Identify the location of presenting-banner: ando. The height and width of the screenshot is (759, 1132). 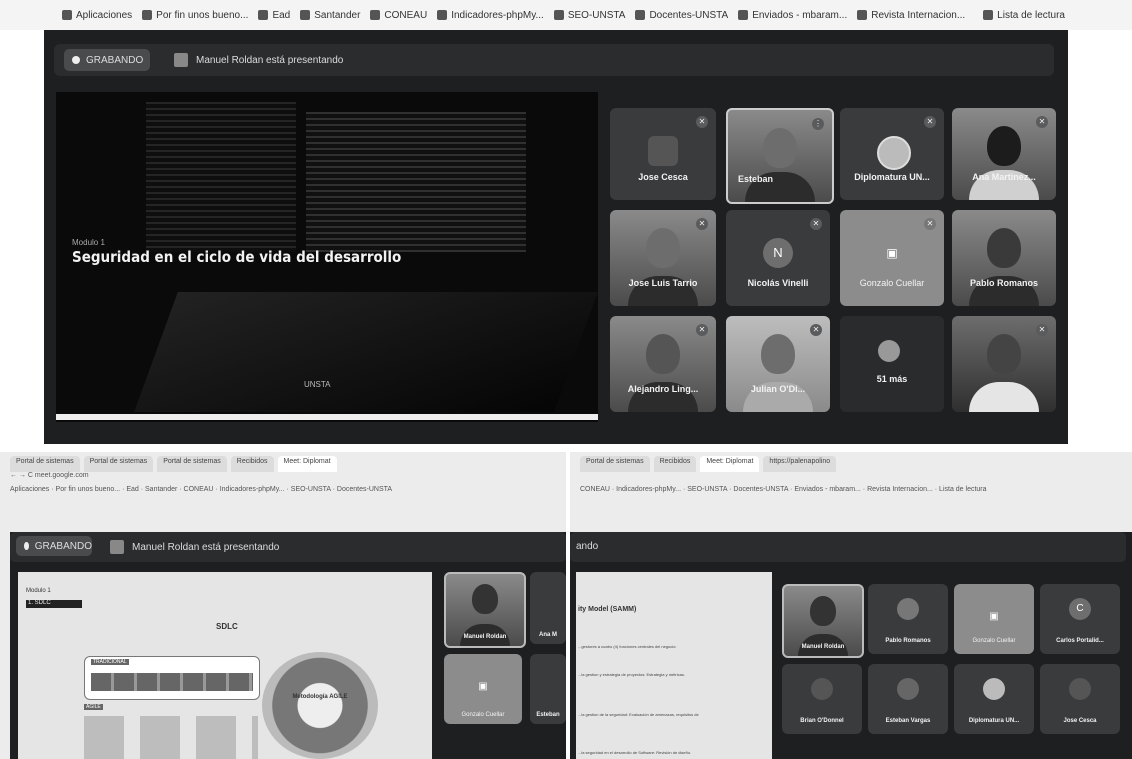
(848, 547).